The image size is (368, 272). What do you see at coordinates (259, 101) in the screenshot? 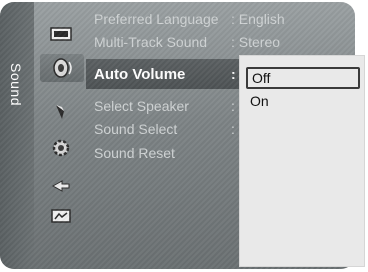
I see `dropdown-option-label: On` at bounding box center [259, 101].